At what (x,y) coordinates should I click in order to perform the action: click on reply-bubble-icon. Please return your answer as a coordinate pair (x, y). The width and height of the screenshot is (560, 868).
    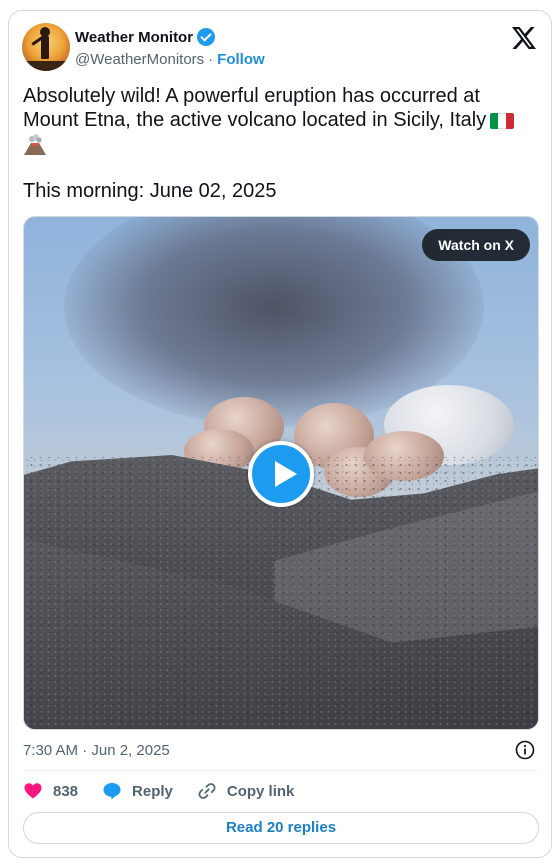
    Looking at the image, I should click on (112, 791).